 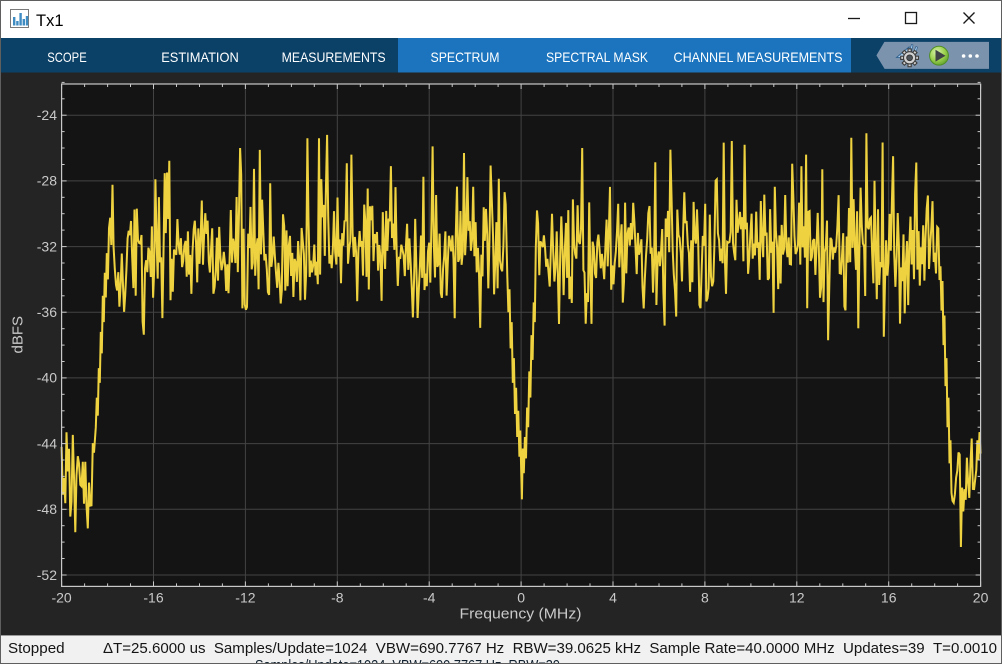 What do you see at coordinates (337, 598) in the screenshot?
I see `svg-text: -8` at bounding box center [337, 598].